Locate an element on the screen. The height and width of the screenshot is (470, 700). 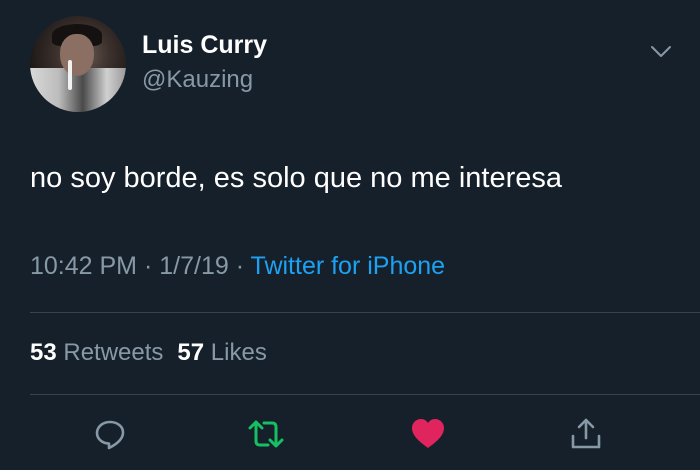
tweet-meta: 10:42 PM · 1/7/19 · Twitter for iPhone is located at coordinates (237, 266).